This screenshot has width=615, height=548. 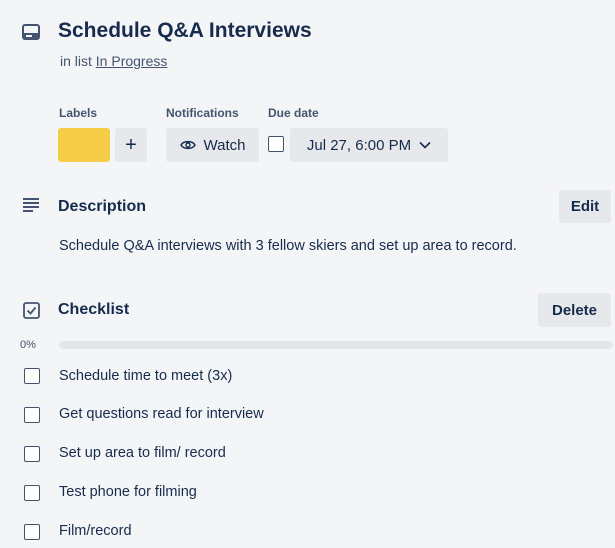 I want to click on checklist-progress-percent: 0%, so click(x=28, y=345).